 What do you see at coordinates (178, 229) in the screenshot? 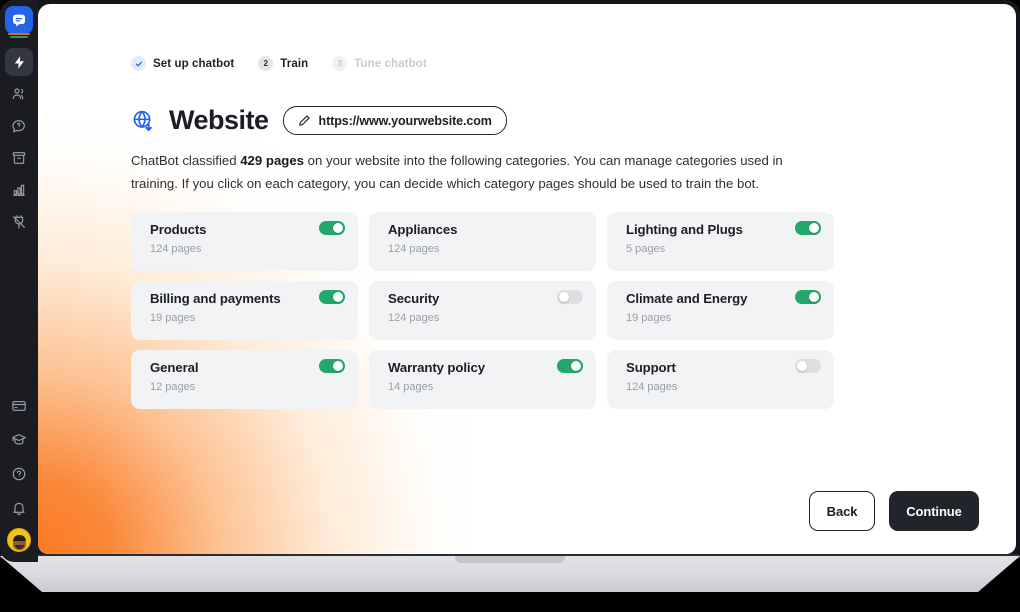
I see `category-title: Products` at bounding box center [178, 229].